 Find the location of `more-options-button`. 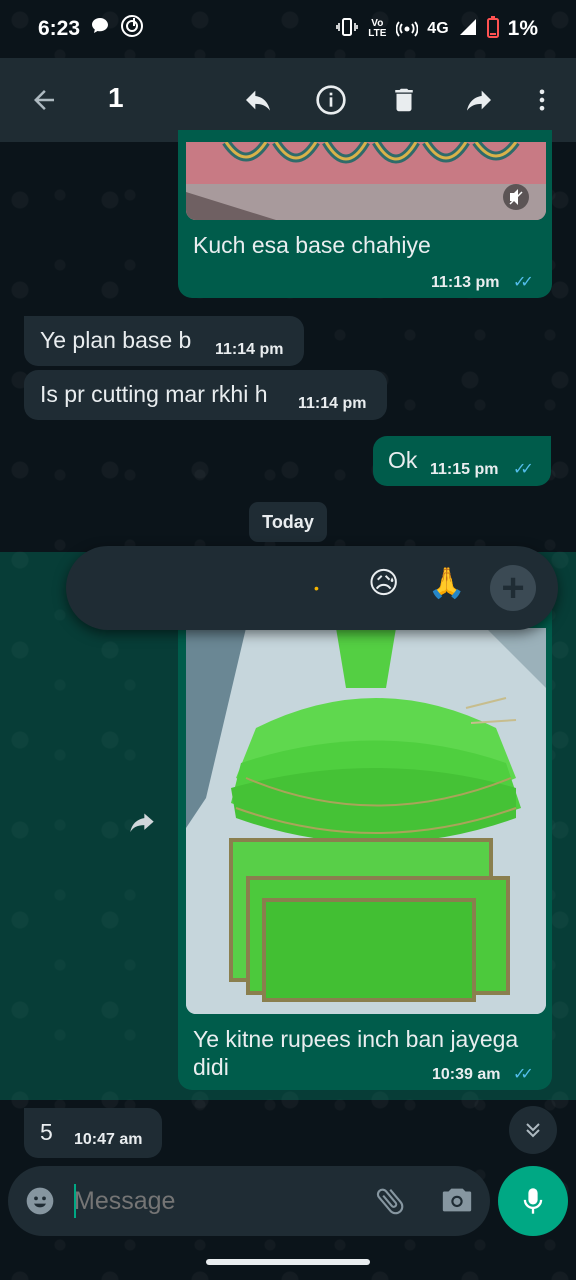

more-options-button is located at coordinates (542, 100).